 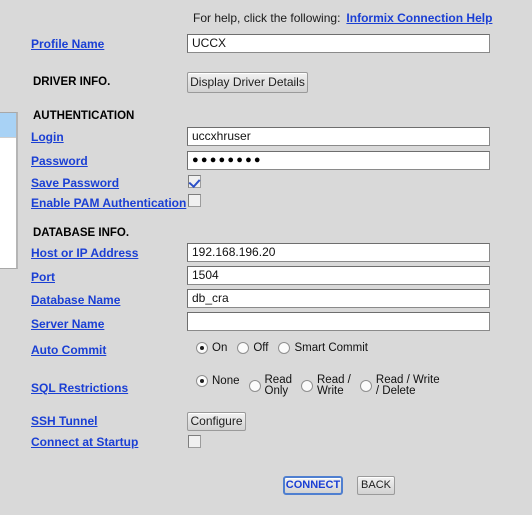 What do you see at coordinates (261, 347) in the screenshot?
I see `radio-label: Off` at bounding box center [261, 347].